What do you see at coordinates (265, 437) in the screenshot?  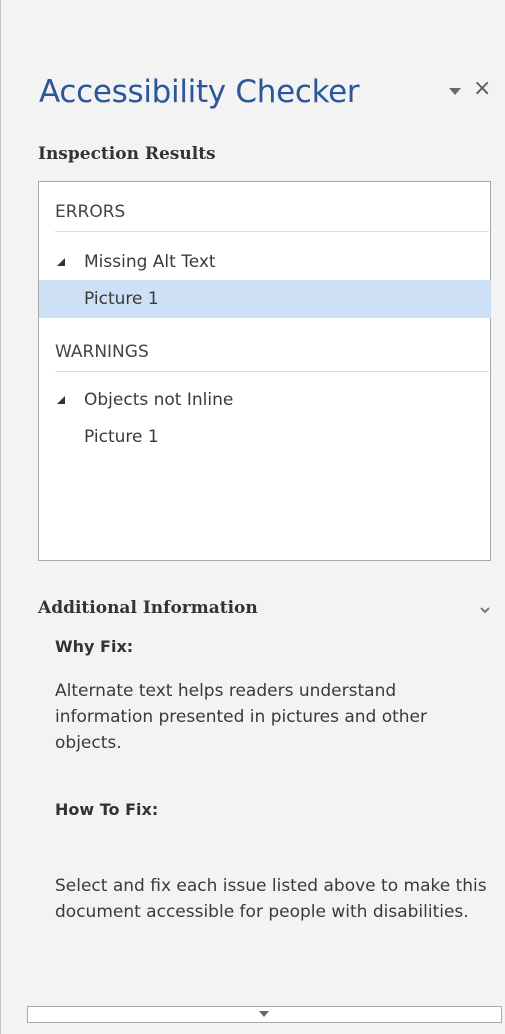 I see `issue-item-picture-1: Picture 1` at bounding box center [265, 437].